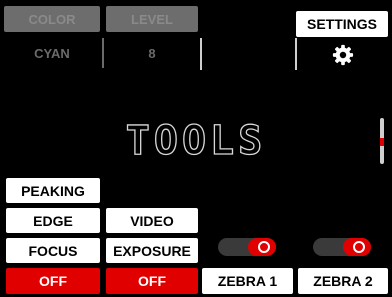 This screenshot has width=392, height=297. I want to click on zebra1-button: ZEBRA 1, so click(247, 281).